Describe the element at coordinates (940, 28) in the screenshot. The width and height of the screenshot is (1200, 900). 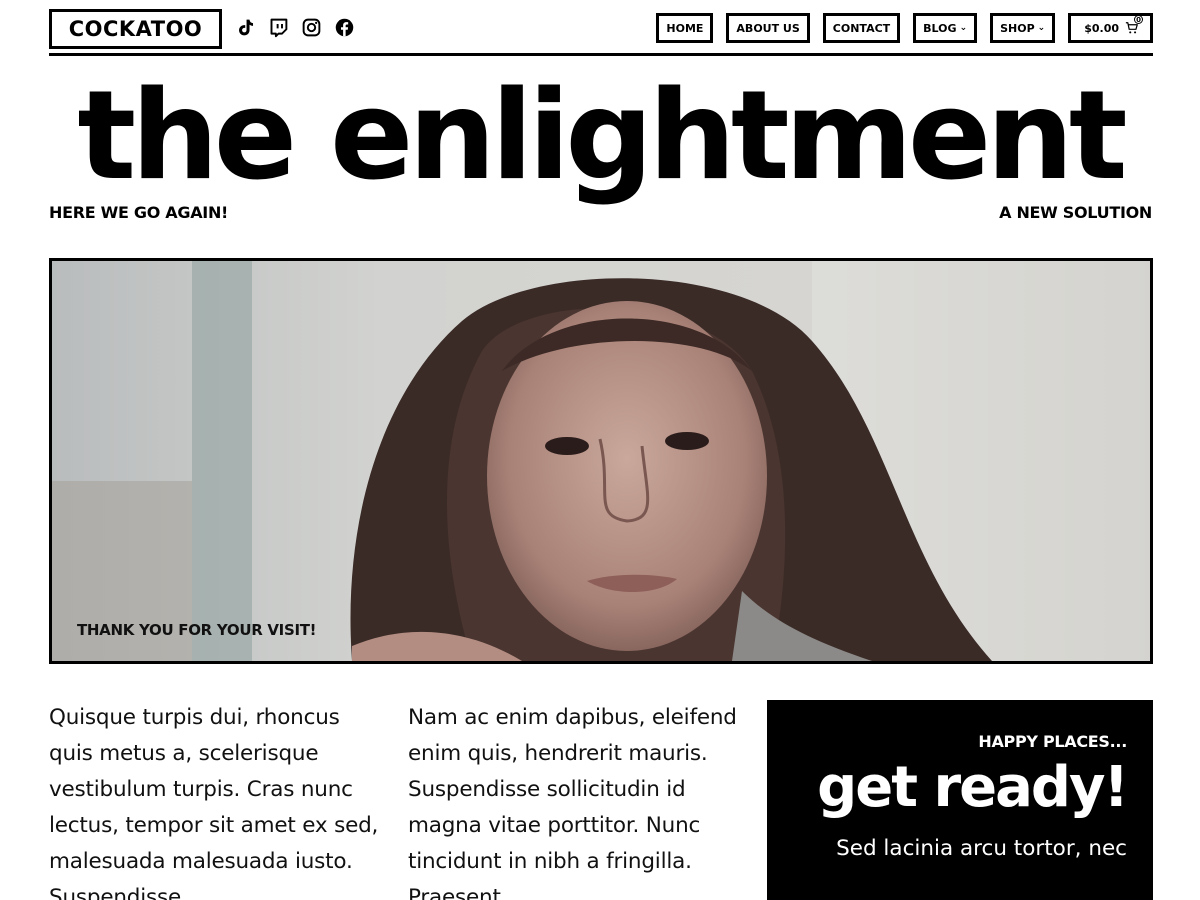
I see `nav-blog-label: BLOG` at that location.